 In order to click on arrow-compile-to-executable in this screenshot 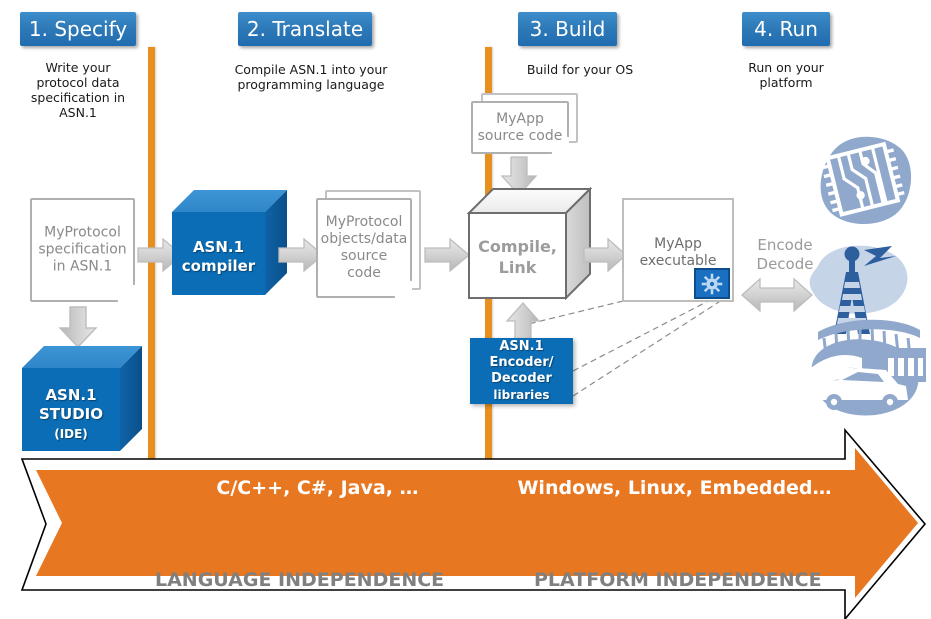, I will do `click(605, 255)`.